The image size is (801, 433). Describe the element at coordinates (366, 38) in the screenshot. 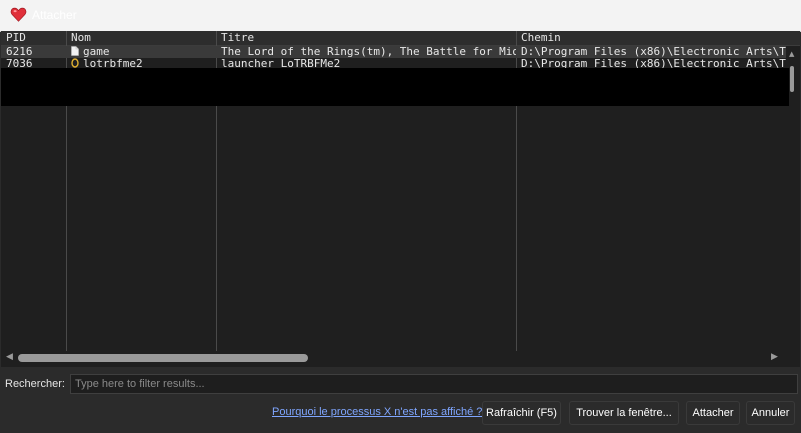

I see `column-header-title: Titre` at that location.